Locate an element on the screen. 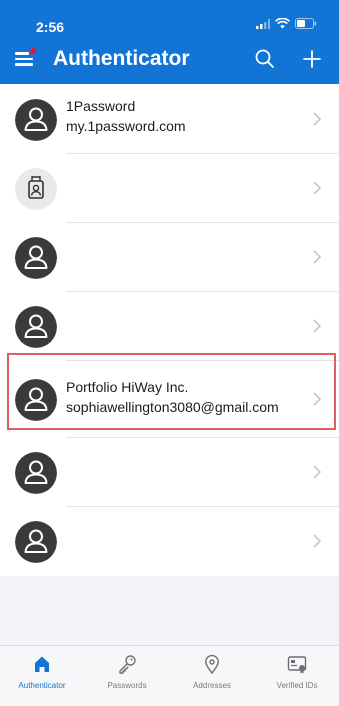 The image size is (339, 706). cellular-signal-icon is located at coordinates (263, 23).